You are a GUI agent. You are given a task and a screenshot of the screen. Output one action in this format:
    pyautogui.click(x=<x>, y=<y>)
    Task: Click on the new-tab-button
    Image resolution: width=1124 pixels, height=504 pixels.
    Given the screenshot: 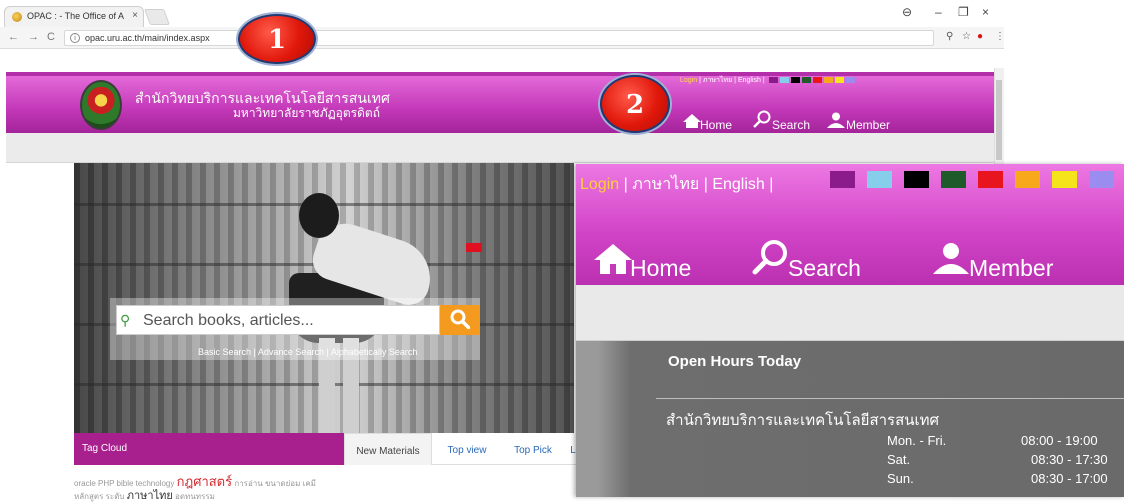 What is the action you would take?
    pyautogui.click(x=157, y=17)
    